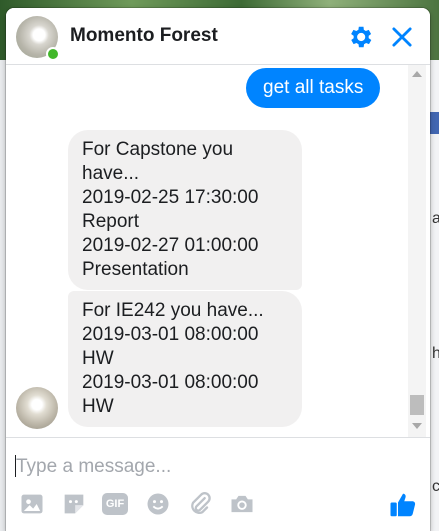 This screenshot has width=439, height=531. What do you see at coordinates (37, 408) in the screenshot?
I see `sender-avatar` at bounding box center [37, 408].